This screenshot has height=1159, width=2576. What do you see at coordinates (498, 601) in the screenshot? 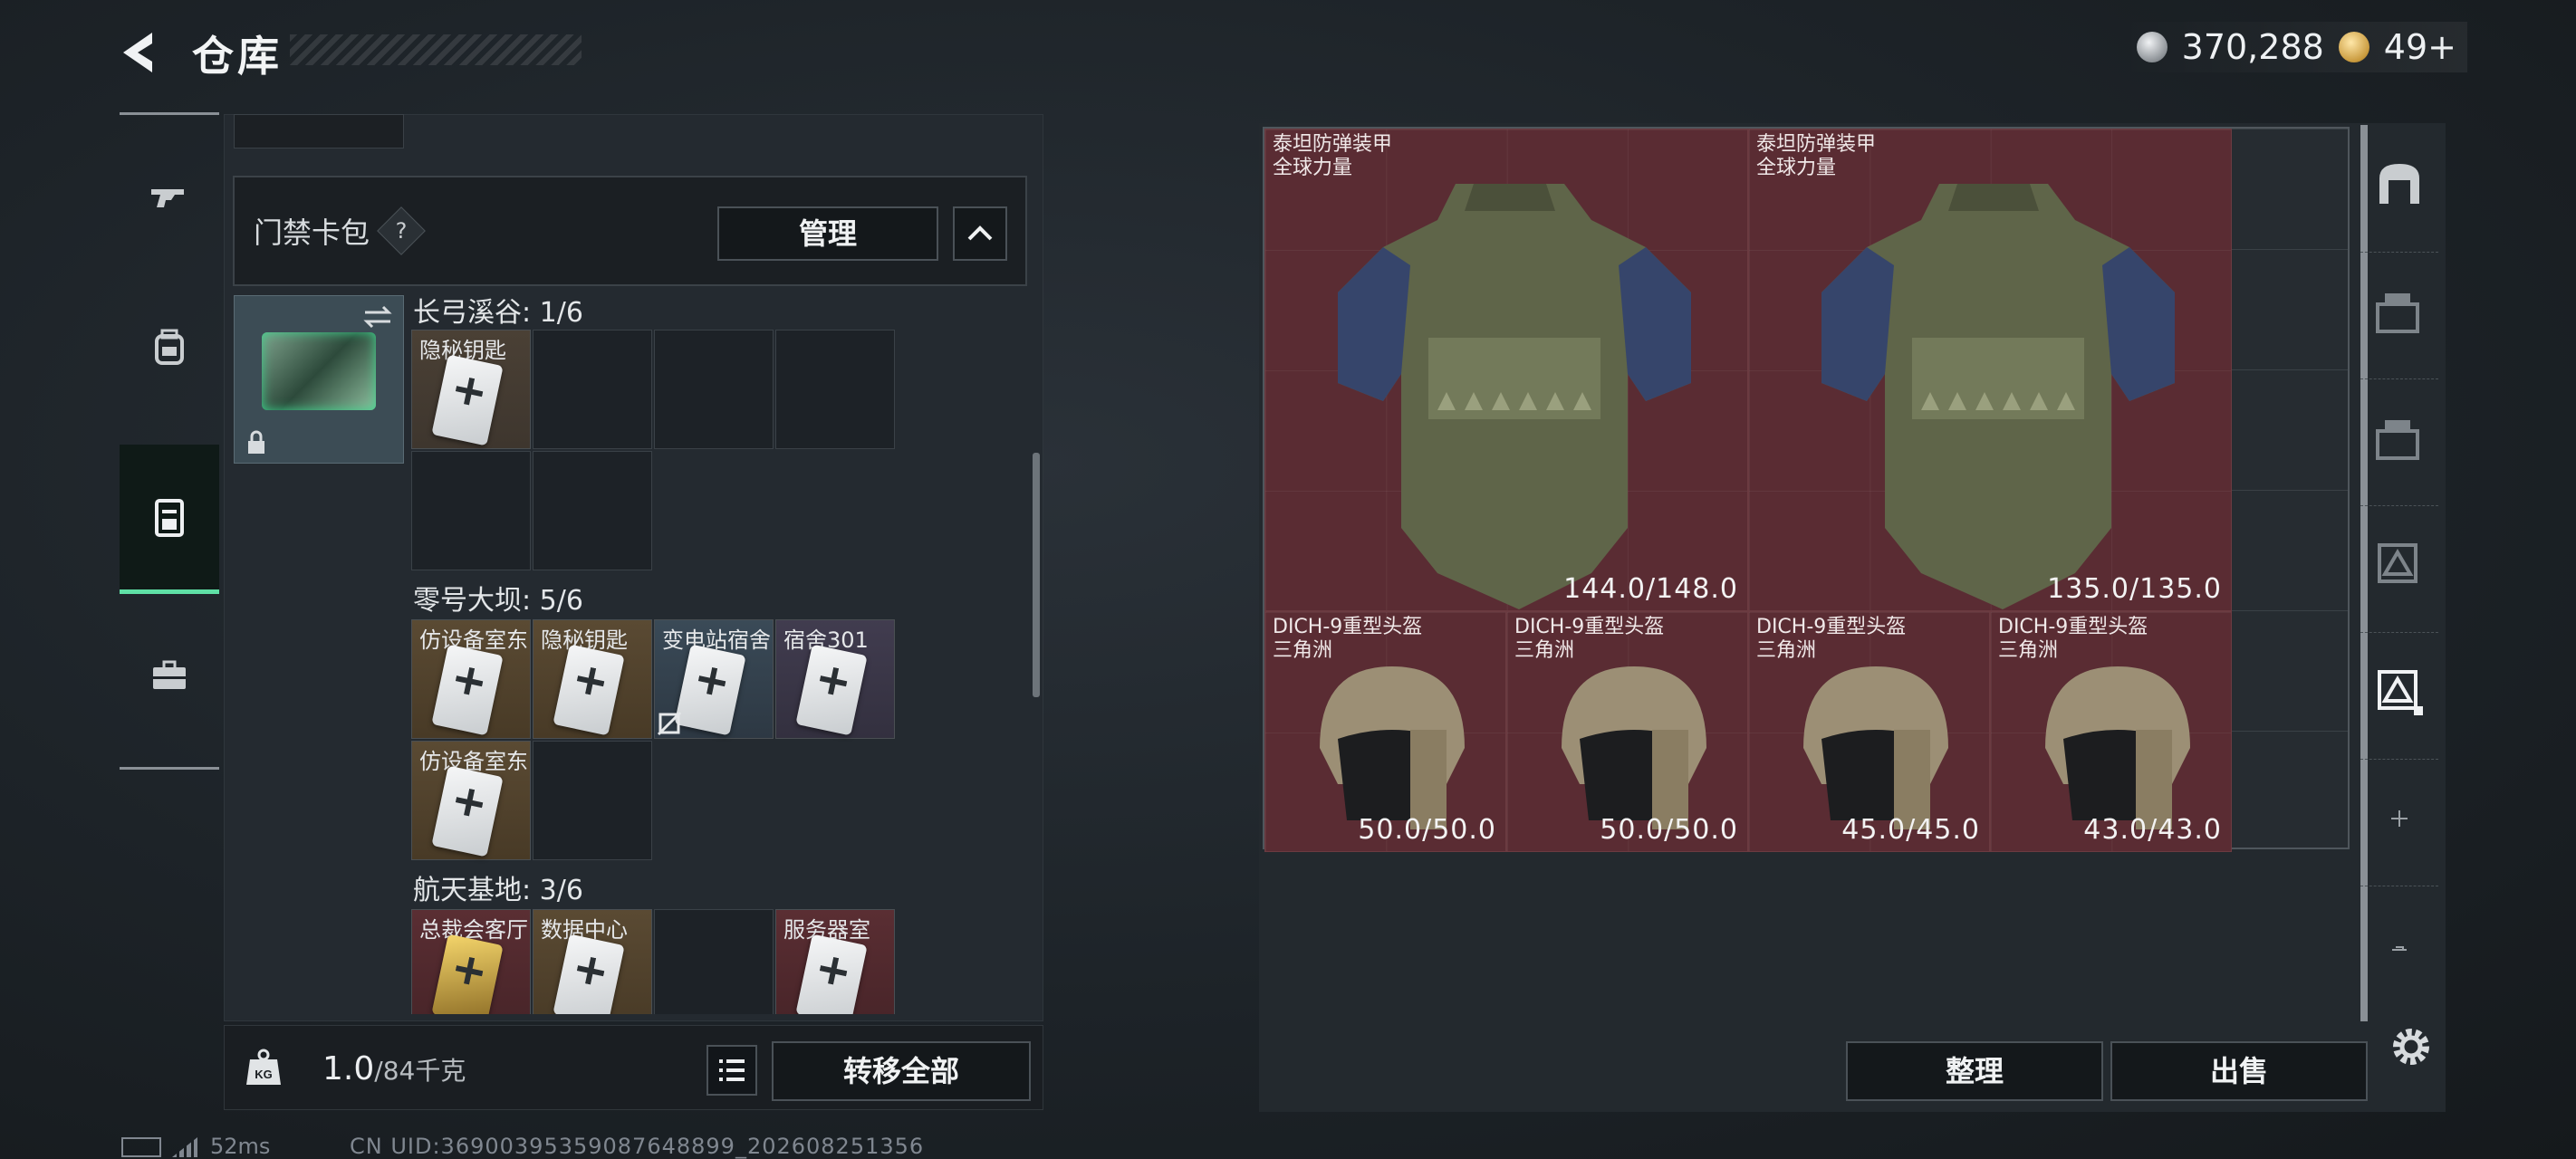
I see `zone-title: 零号大坝: 5/6` at bounding box center [498, 601].